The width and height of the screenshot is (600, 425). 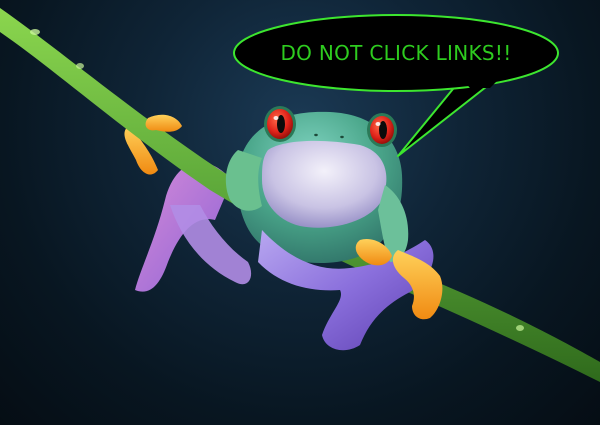 I want to click on frog-left-eye, so click(x=280, y=124).